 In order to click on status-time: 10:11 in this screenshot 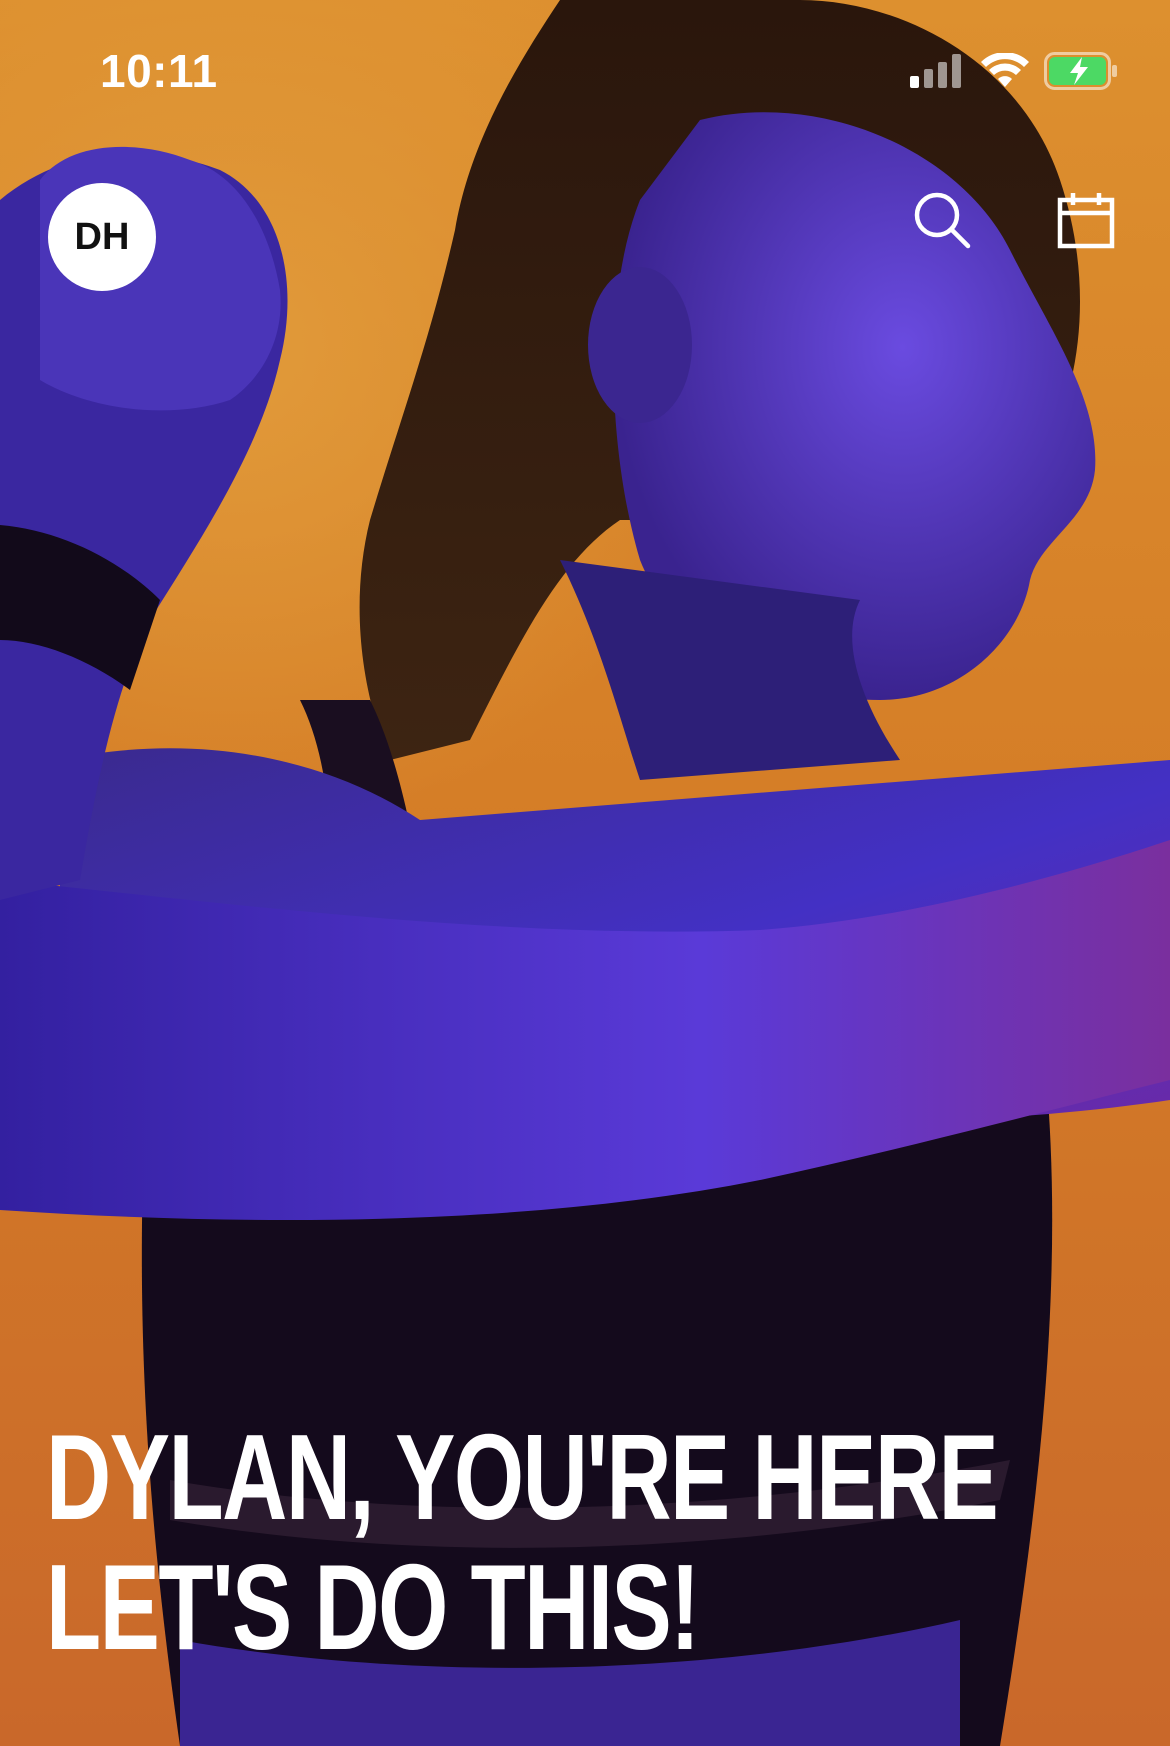, I will do `click(159, 71)`.